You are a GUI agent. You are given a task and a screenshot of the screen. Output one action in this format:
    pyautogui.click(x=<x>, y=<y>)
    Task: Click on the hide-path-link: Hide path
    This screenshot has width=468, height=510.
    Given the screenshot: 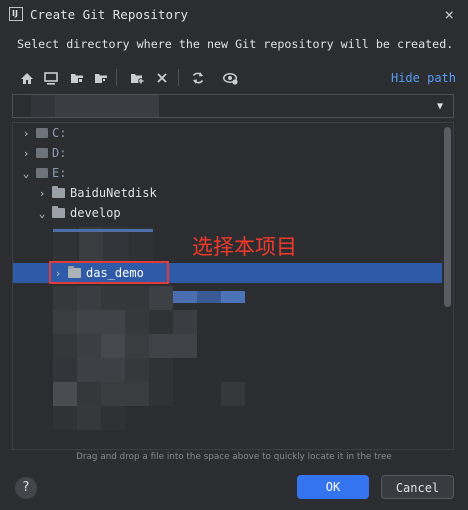 What is the action you would take?
    pyautogui.click(x=423, y=78)
    